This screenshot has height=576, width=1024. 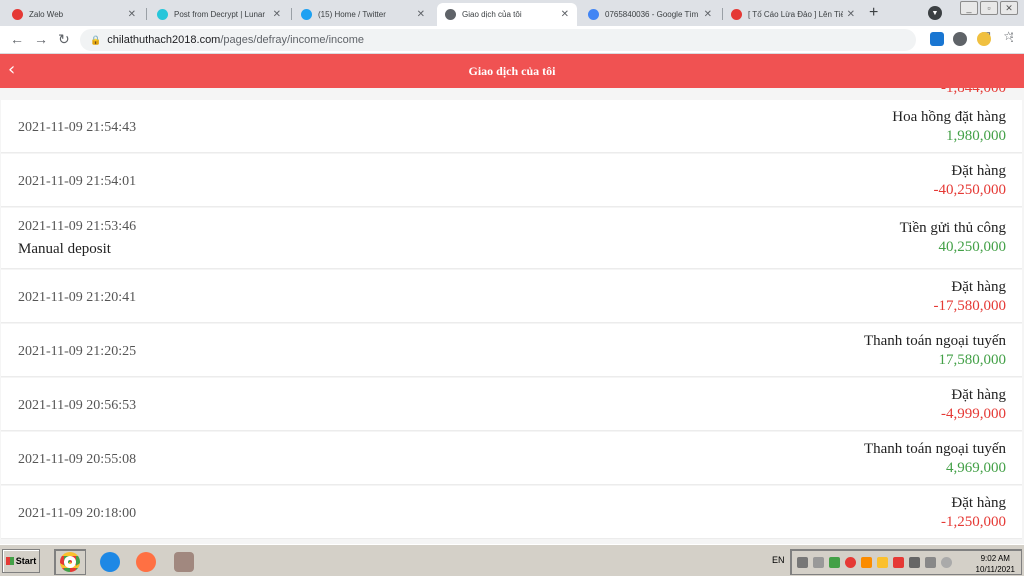 What do you see at coordinates (511, 180) in the screenshot?
I see `transaction-row: 2021-11-09 21:54:01 Đặt hàng -40,250,000` at bounding box center [511, 180].